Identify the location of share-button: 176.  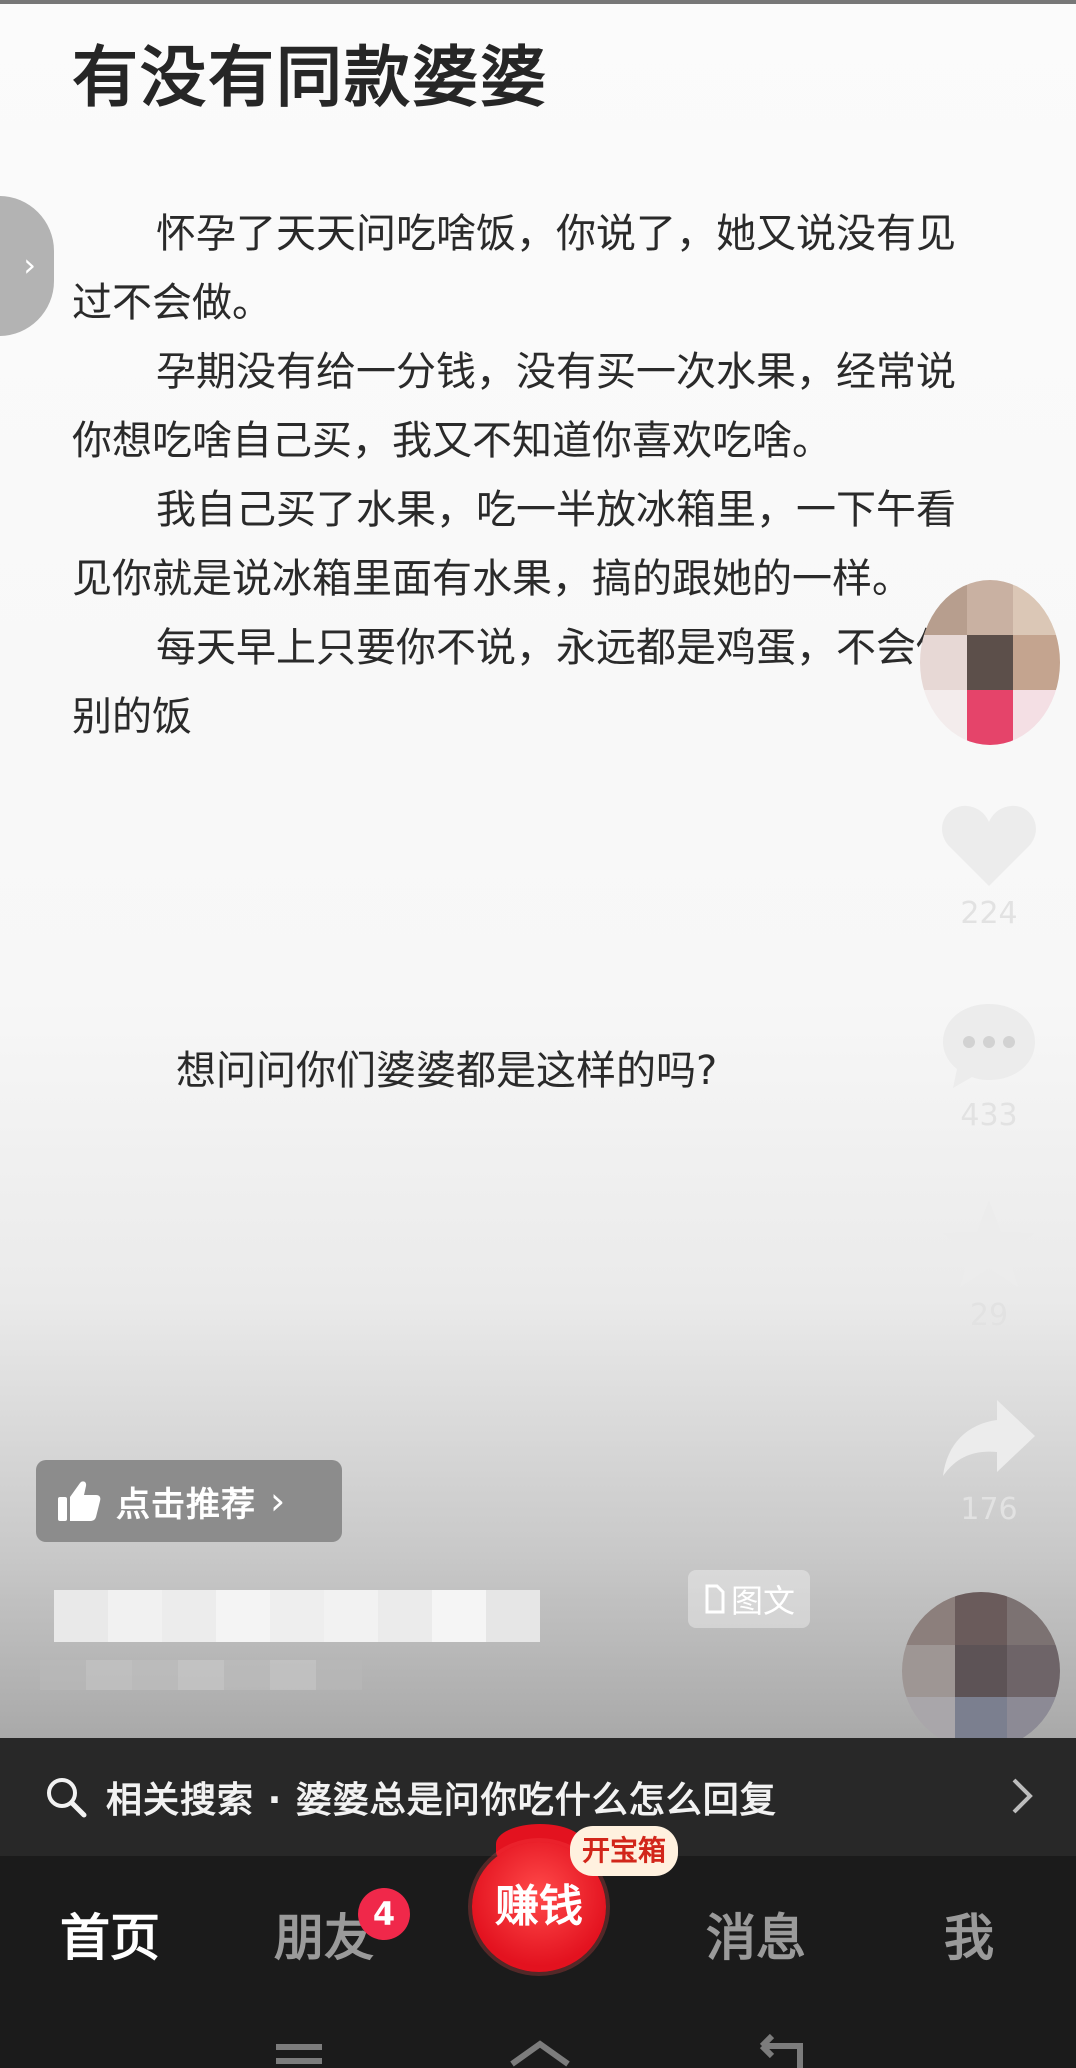
(989, 1461).